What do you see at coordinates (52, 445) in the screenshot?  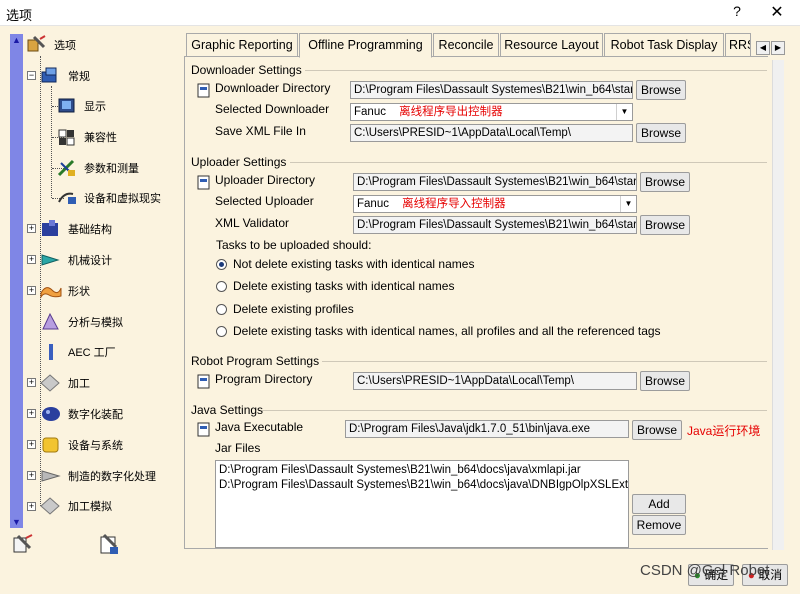 I see `equipment-icon` at bounding box center [52, 445].